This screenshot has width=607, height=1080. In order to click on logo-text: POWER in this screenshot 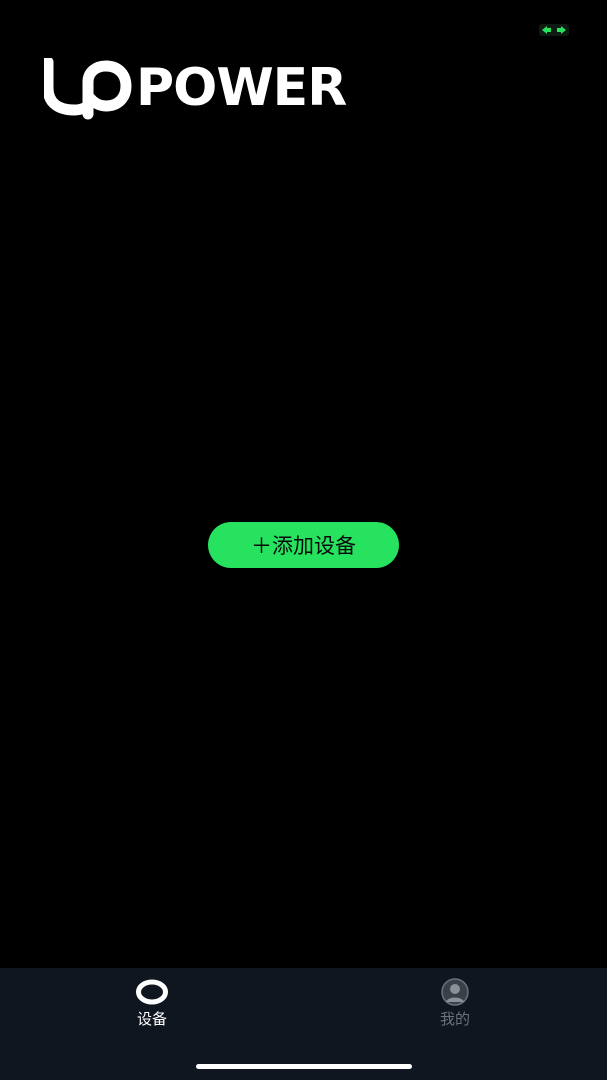, I will do `click(241, 88)`.